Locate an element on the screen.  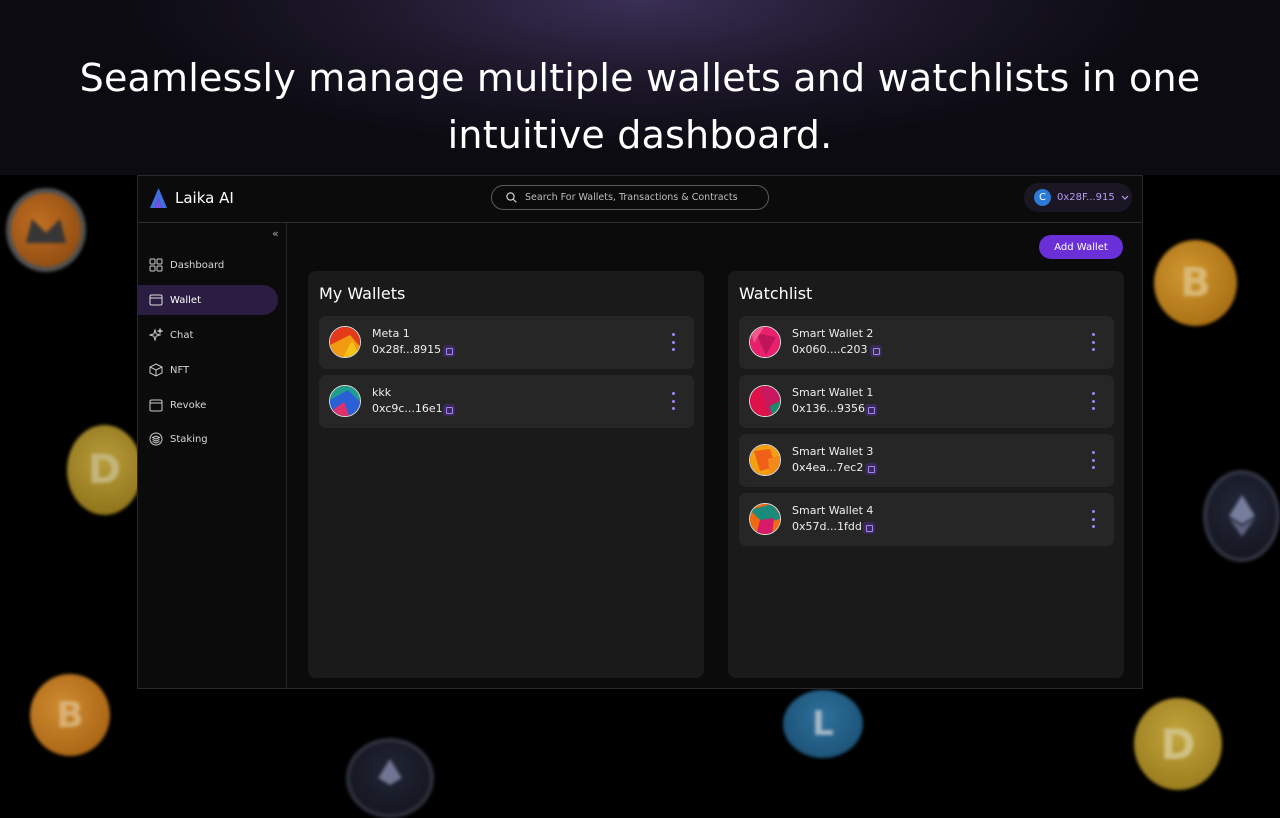
dashboard-grid-icon is located at coordinates (156, 265).